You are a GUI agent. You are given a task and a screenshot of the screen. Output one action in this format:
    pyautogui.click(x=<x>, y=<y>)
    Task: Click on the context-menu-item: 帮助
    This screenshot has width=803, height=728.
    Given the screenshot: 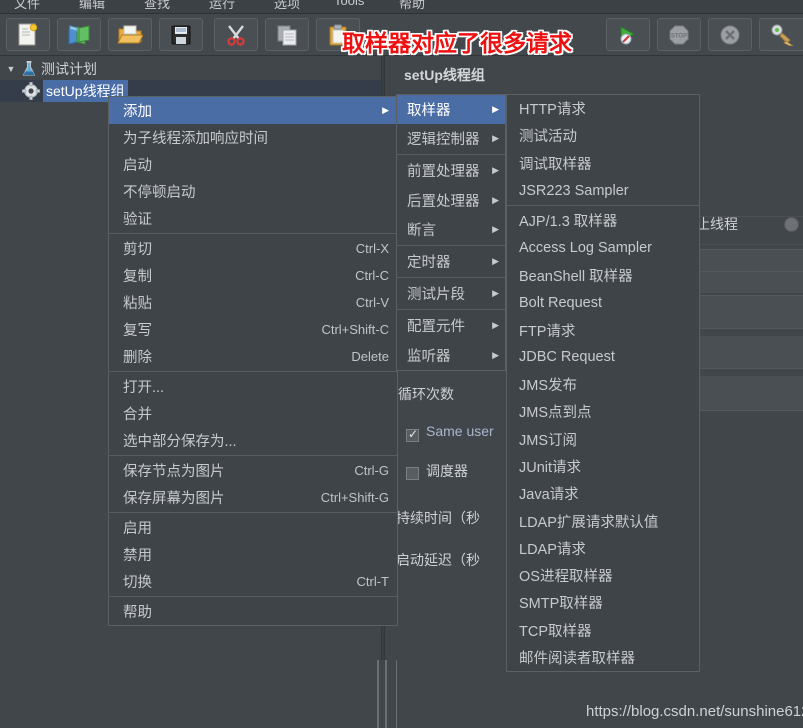 What is the action you would take?
    pyautogui.click(x=253, y=611)
    